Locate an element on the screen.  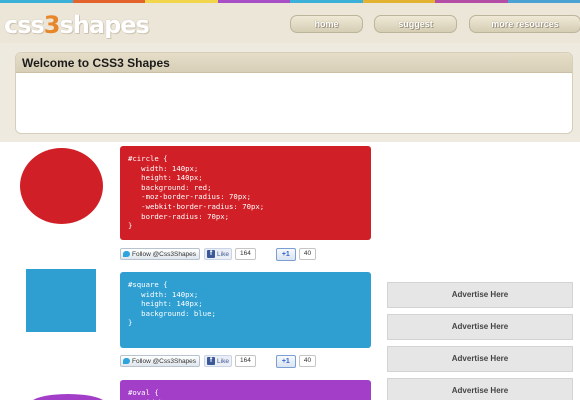
nav-home-button: home is located at coordinates (326, 24).